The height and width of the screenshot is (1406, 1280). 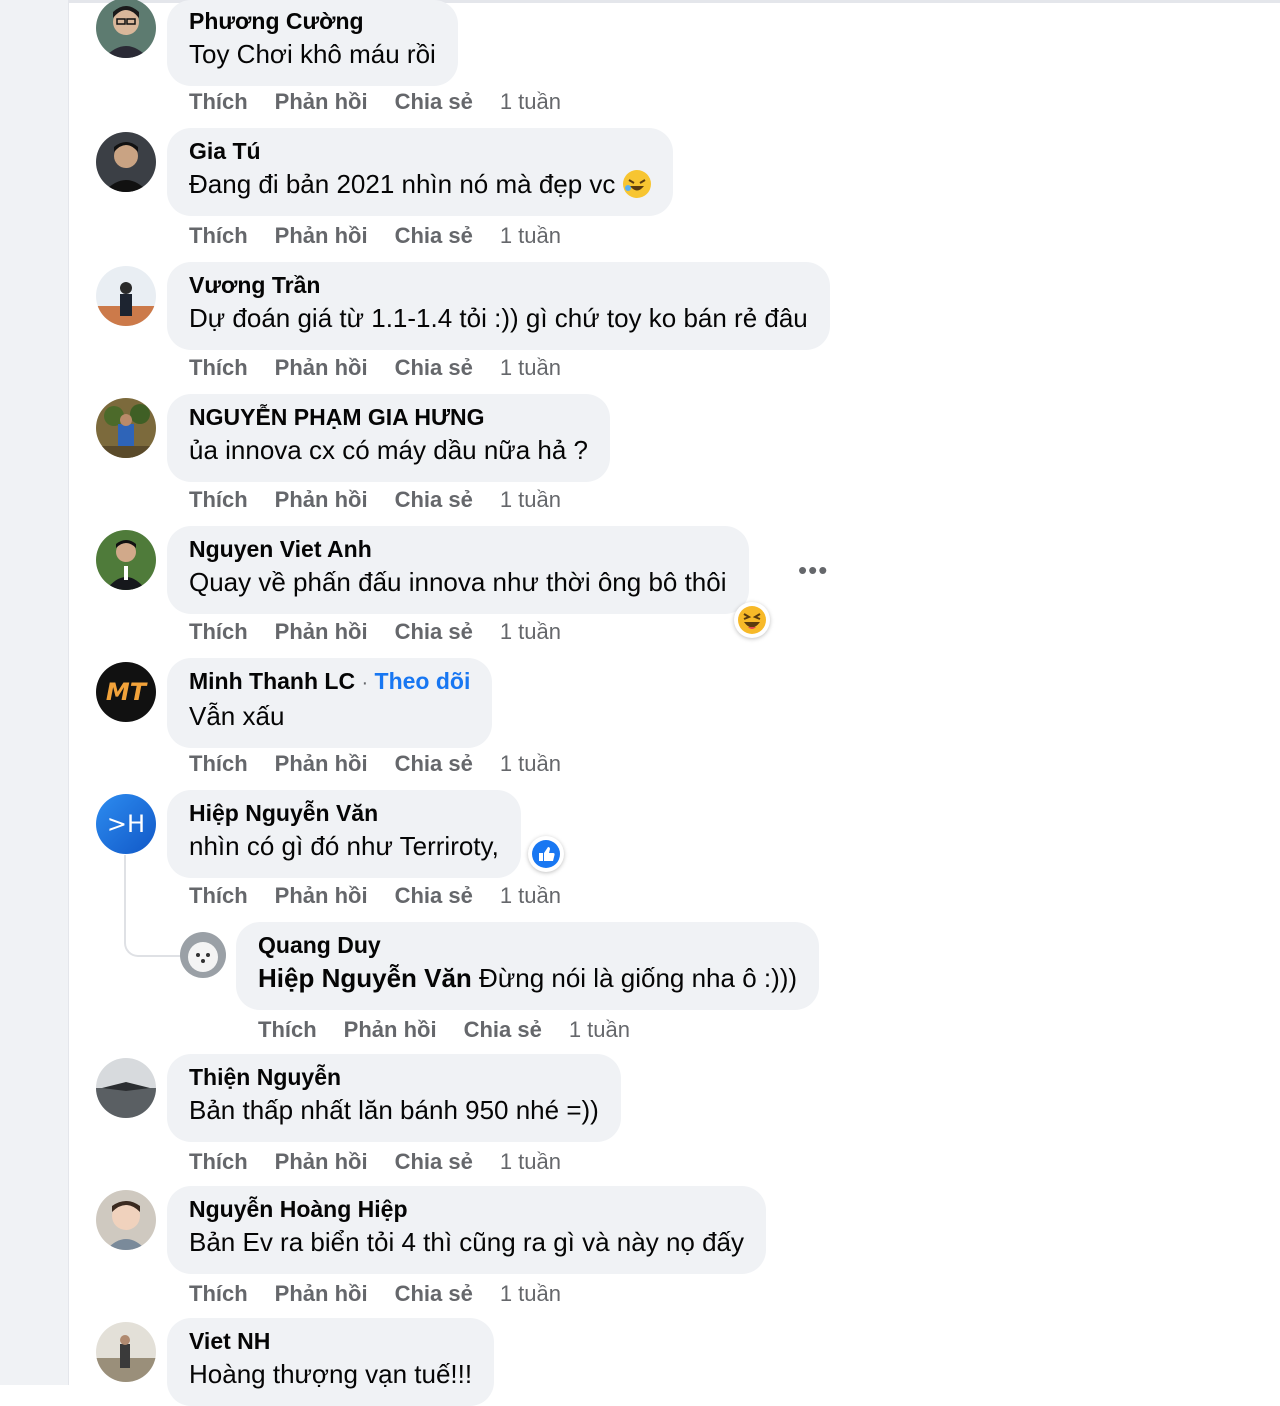 What do you see at coordinates (423, 681) in the screenshot?
I see `follow-button: Theo dõi` at bounding box center [423, 681].